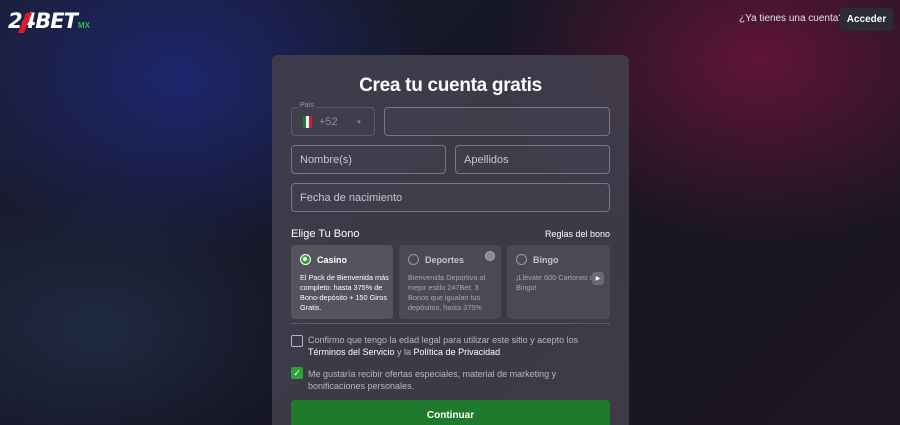 This screenshot has width=900, height=425. I want to click on bonus-card-title: Bingo, so click(546, 260).